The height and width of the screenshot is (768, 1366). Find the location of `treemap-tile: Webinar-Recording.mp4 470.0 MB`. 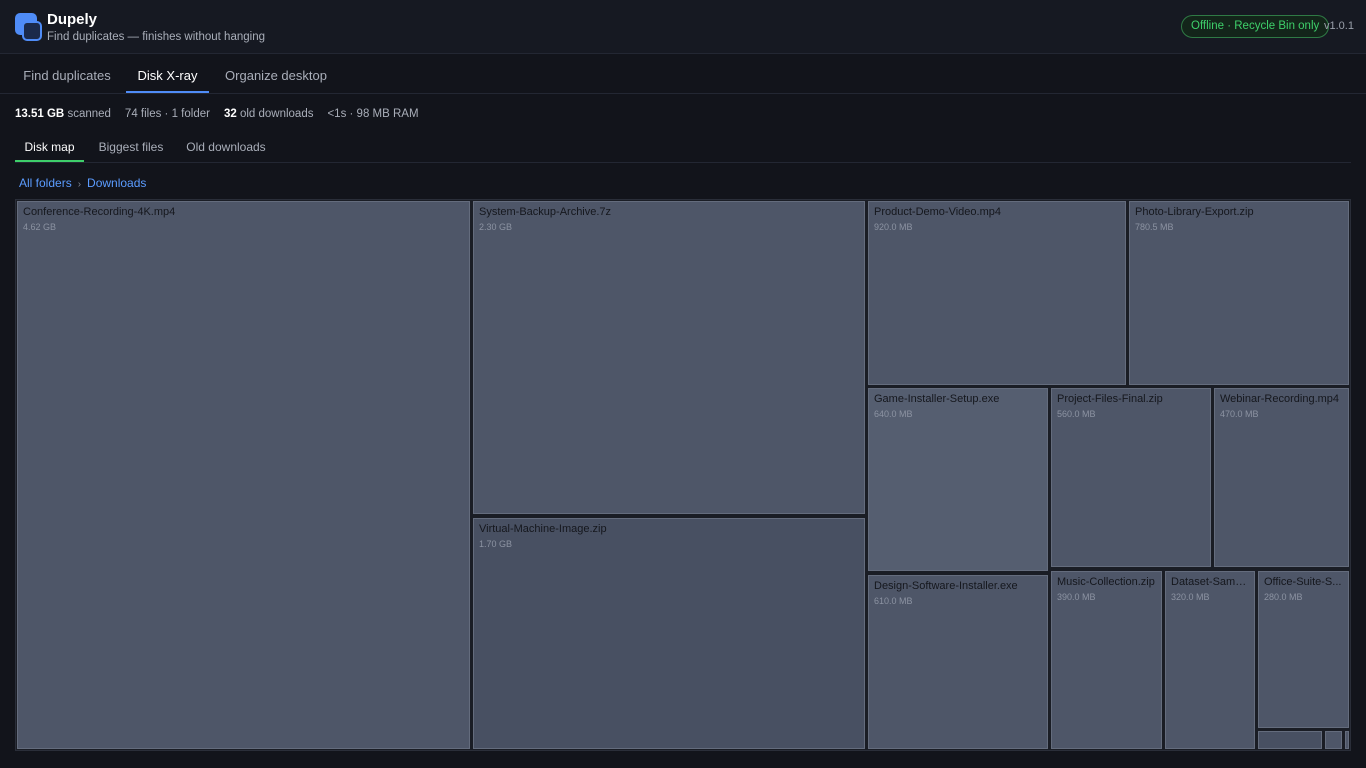

treemap-tile: Webinar-Recording.mp4 470.0 MB is located at coordinates (1281, 477).